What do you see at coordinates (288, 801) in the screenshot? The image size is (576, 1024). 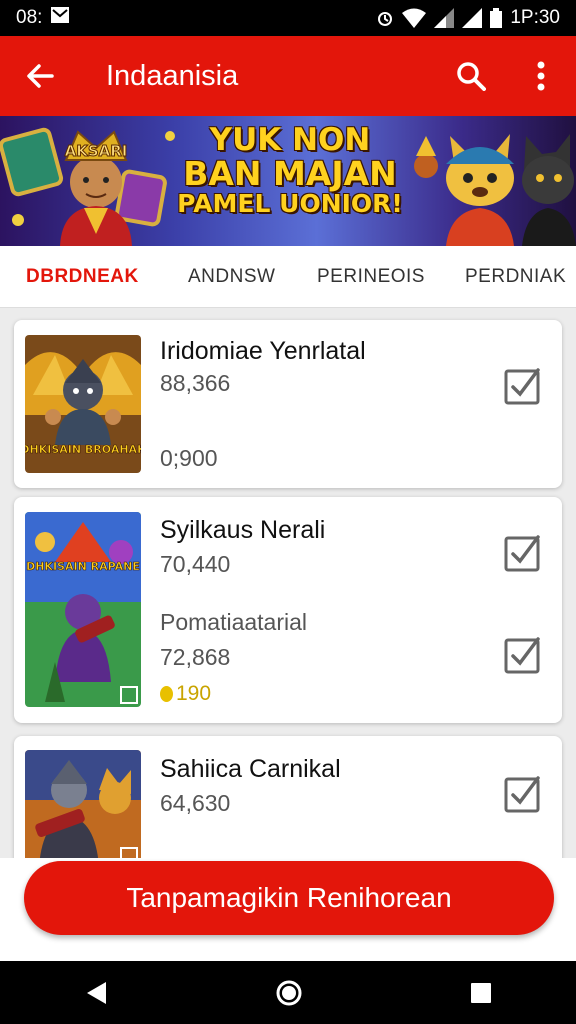 I see `game-card: Sahiica Carnikal 64,630` at bounding box center [288, 801].